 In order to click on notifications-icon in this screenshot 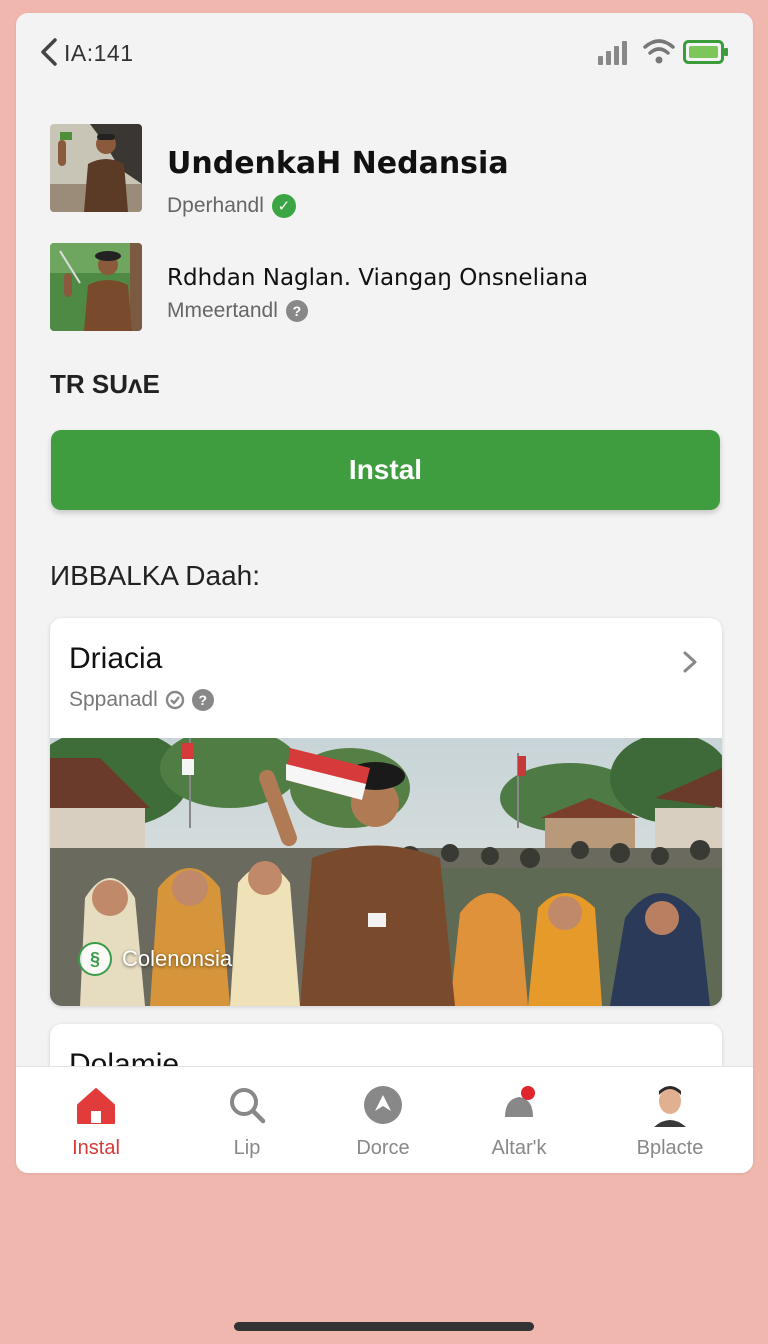, I will do `click(520, 1101)`.